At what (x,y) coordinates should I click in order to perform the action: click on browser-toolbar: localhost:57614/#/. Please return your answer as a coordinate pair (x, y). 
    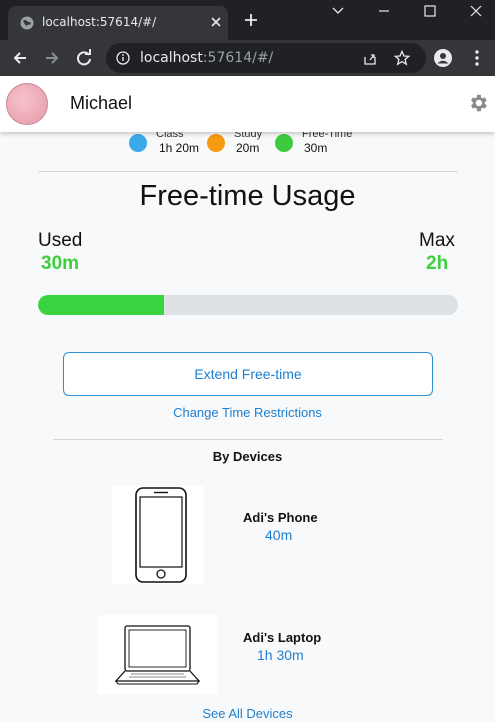
    Looking at the image, I should click on (247, 58).